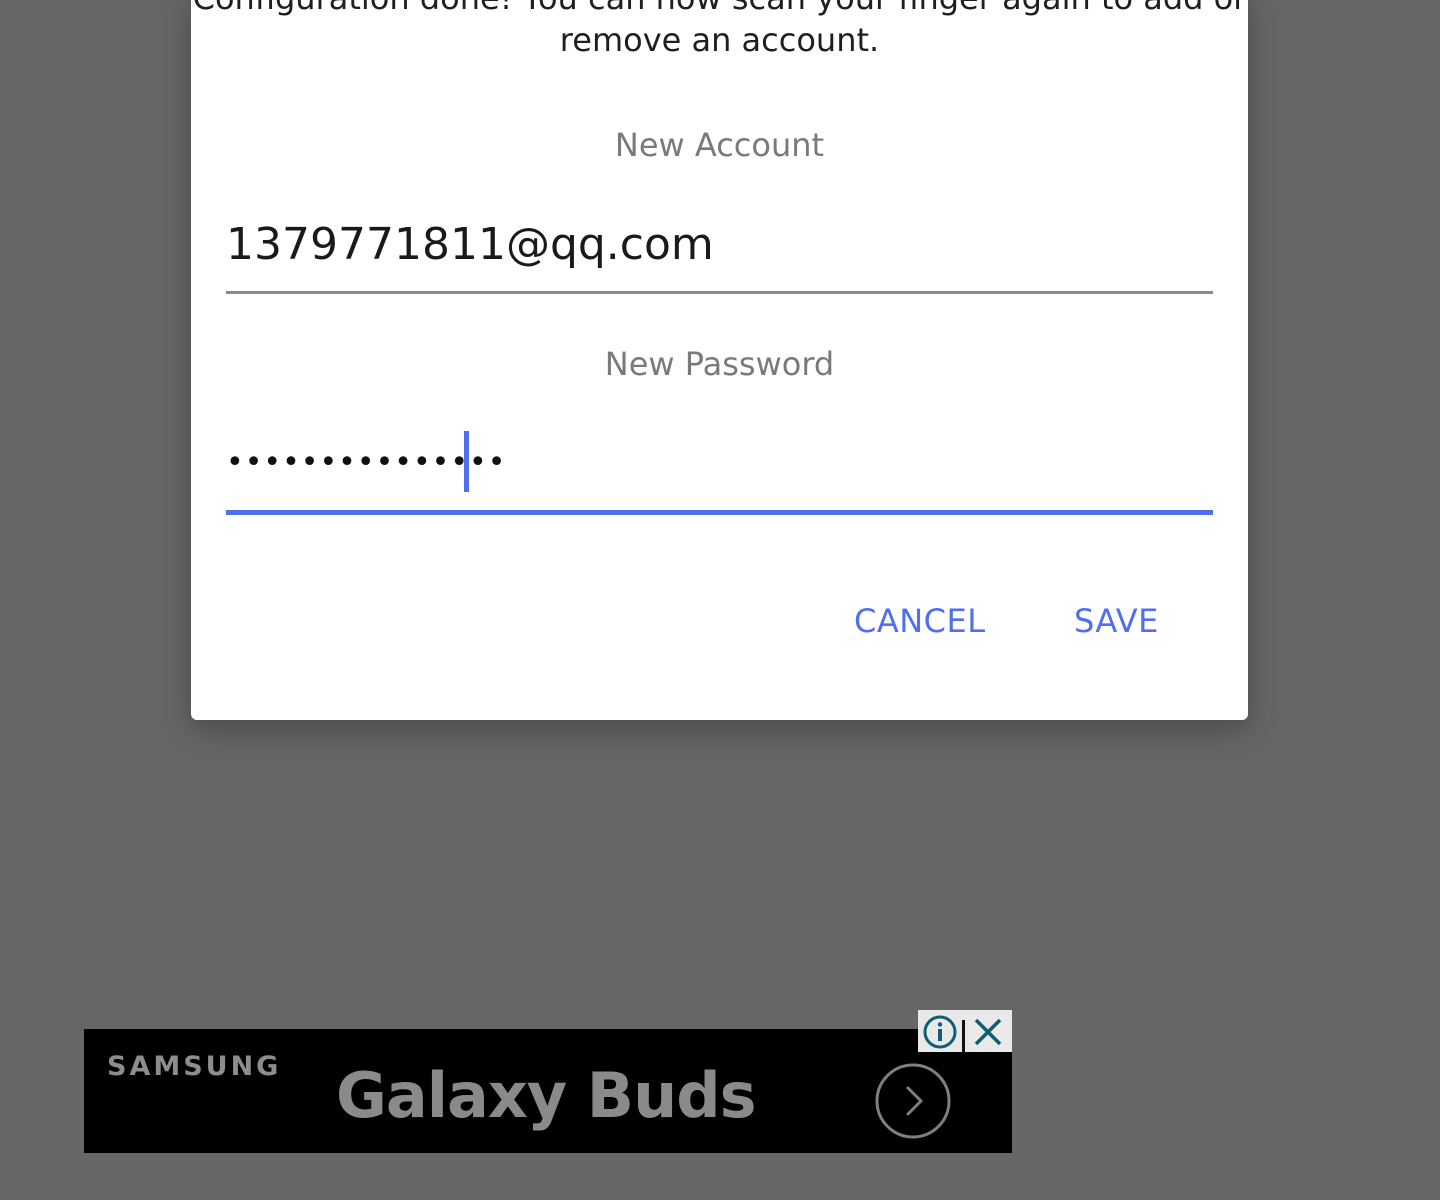 The image size is (1440, 1200). What do you see at coordinates (920, 621) in the screenshot?
I see `cancel-button: CANCEL` at bounding box center [920, 621].